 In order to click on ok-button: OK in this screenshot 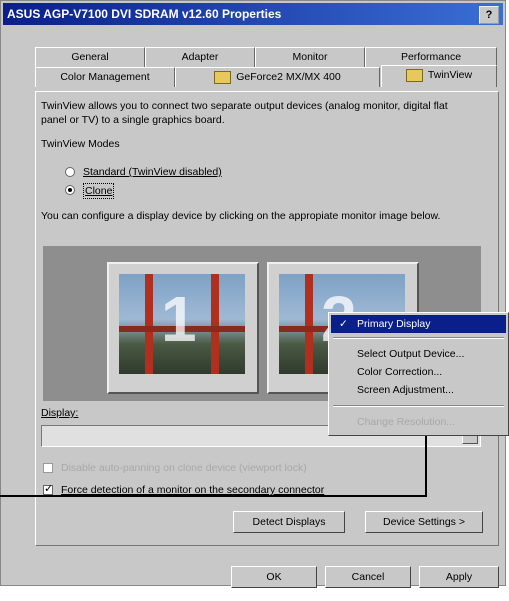, I will do `click(274, 577)`.